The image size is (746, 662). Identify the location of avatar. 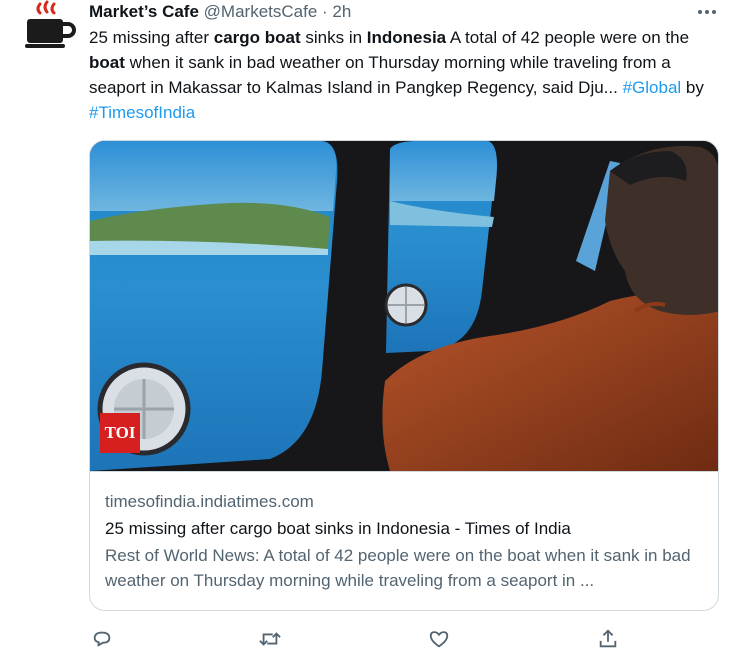
(47, 29).